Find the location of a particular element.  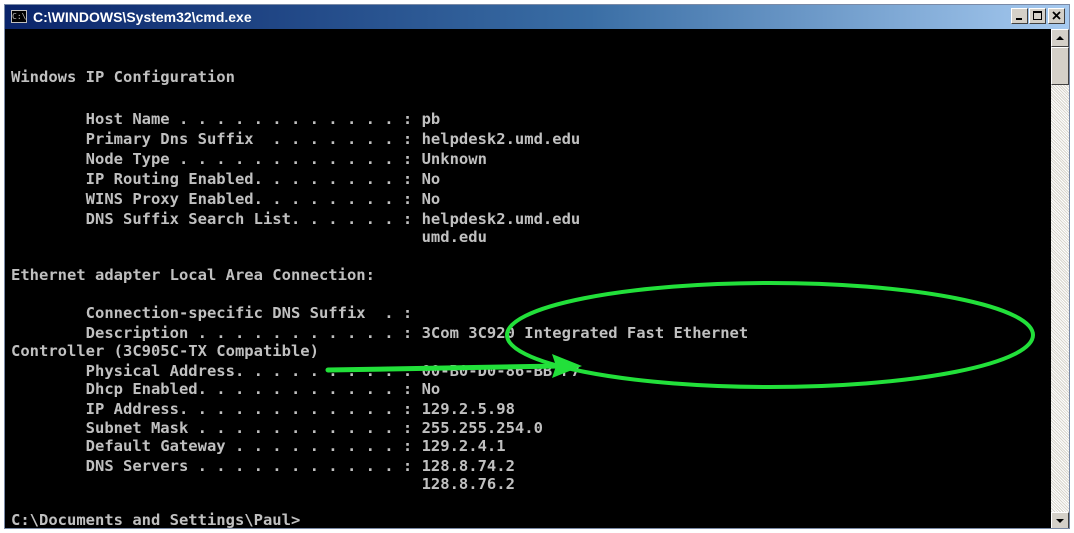

console-line: WINS Proxy Enabled. . . . . . . . : No is located at coordinates (226, 199).